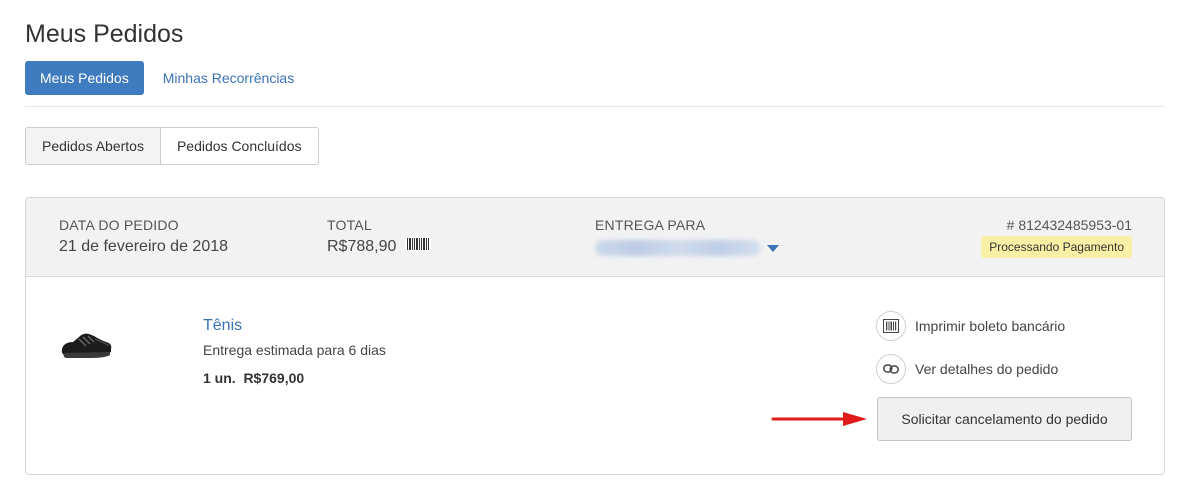 Image resolution: width=1199 pixels, height=494 pixels. I want to click on tab-minhas-recorrencias: Minhas Recorrências, so click(229, 78).